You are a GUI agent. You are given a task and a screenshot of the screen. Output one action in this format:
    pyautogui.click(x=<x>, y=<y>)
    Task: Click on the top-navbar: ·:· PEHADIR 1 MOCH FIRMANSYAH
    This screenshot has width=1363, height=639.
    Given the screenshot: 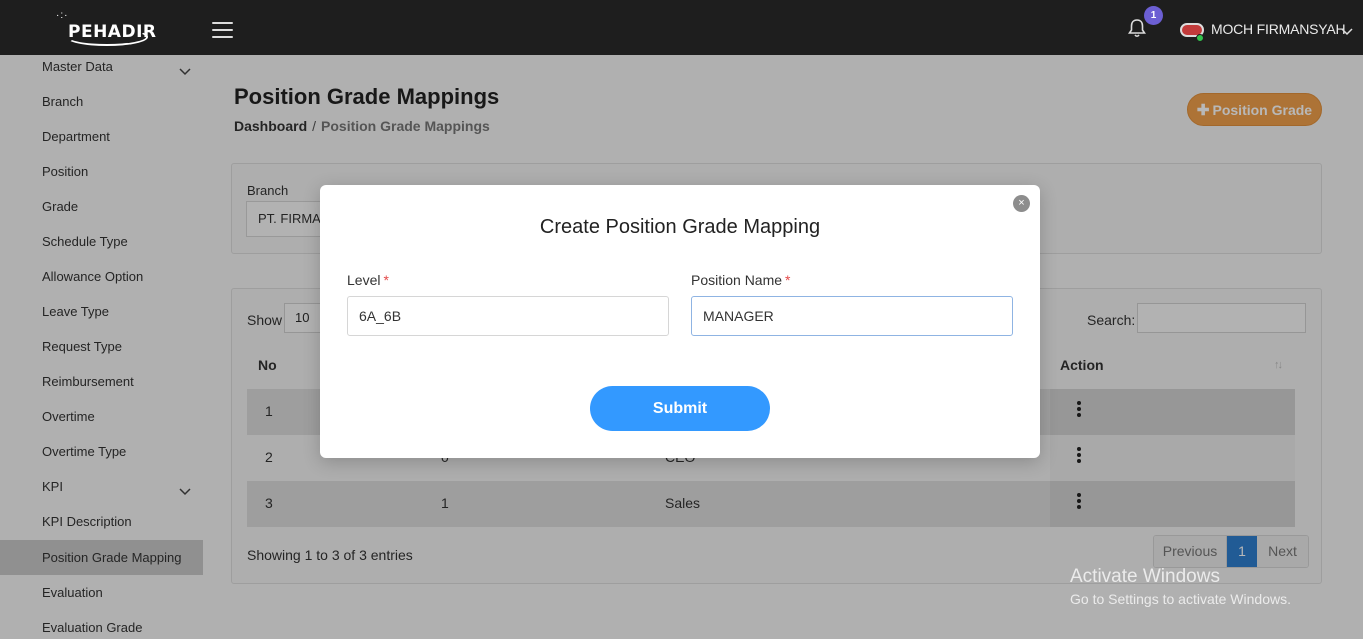 What is the action you would take?
    pyautogui.click(x=681, y=27)
    